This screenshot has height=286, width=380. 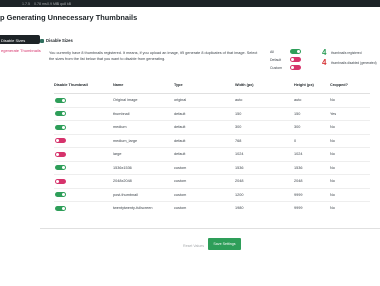 What do you see at coordinates (297, 127) in the screenshot?
I see `table-cell-height: 300` at bounding box center [297, 127].